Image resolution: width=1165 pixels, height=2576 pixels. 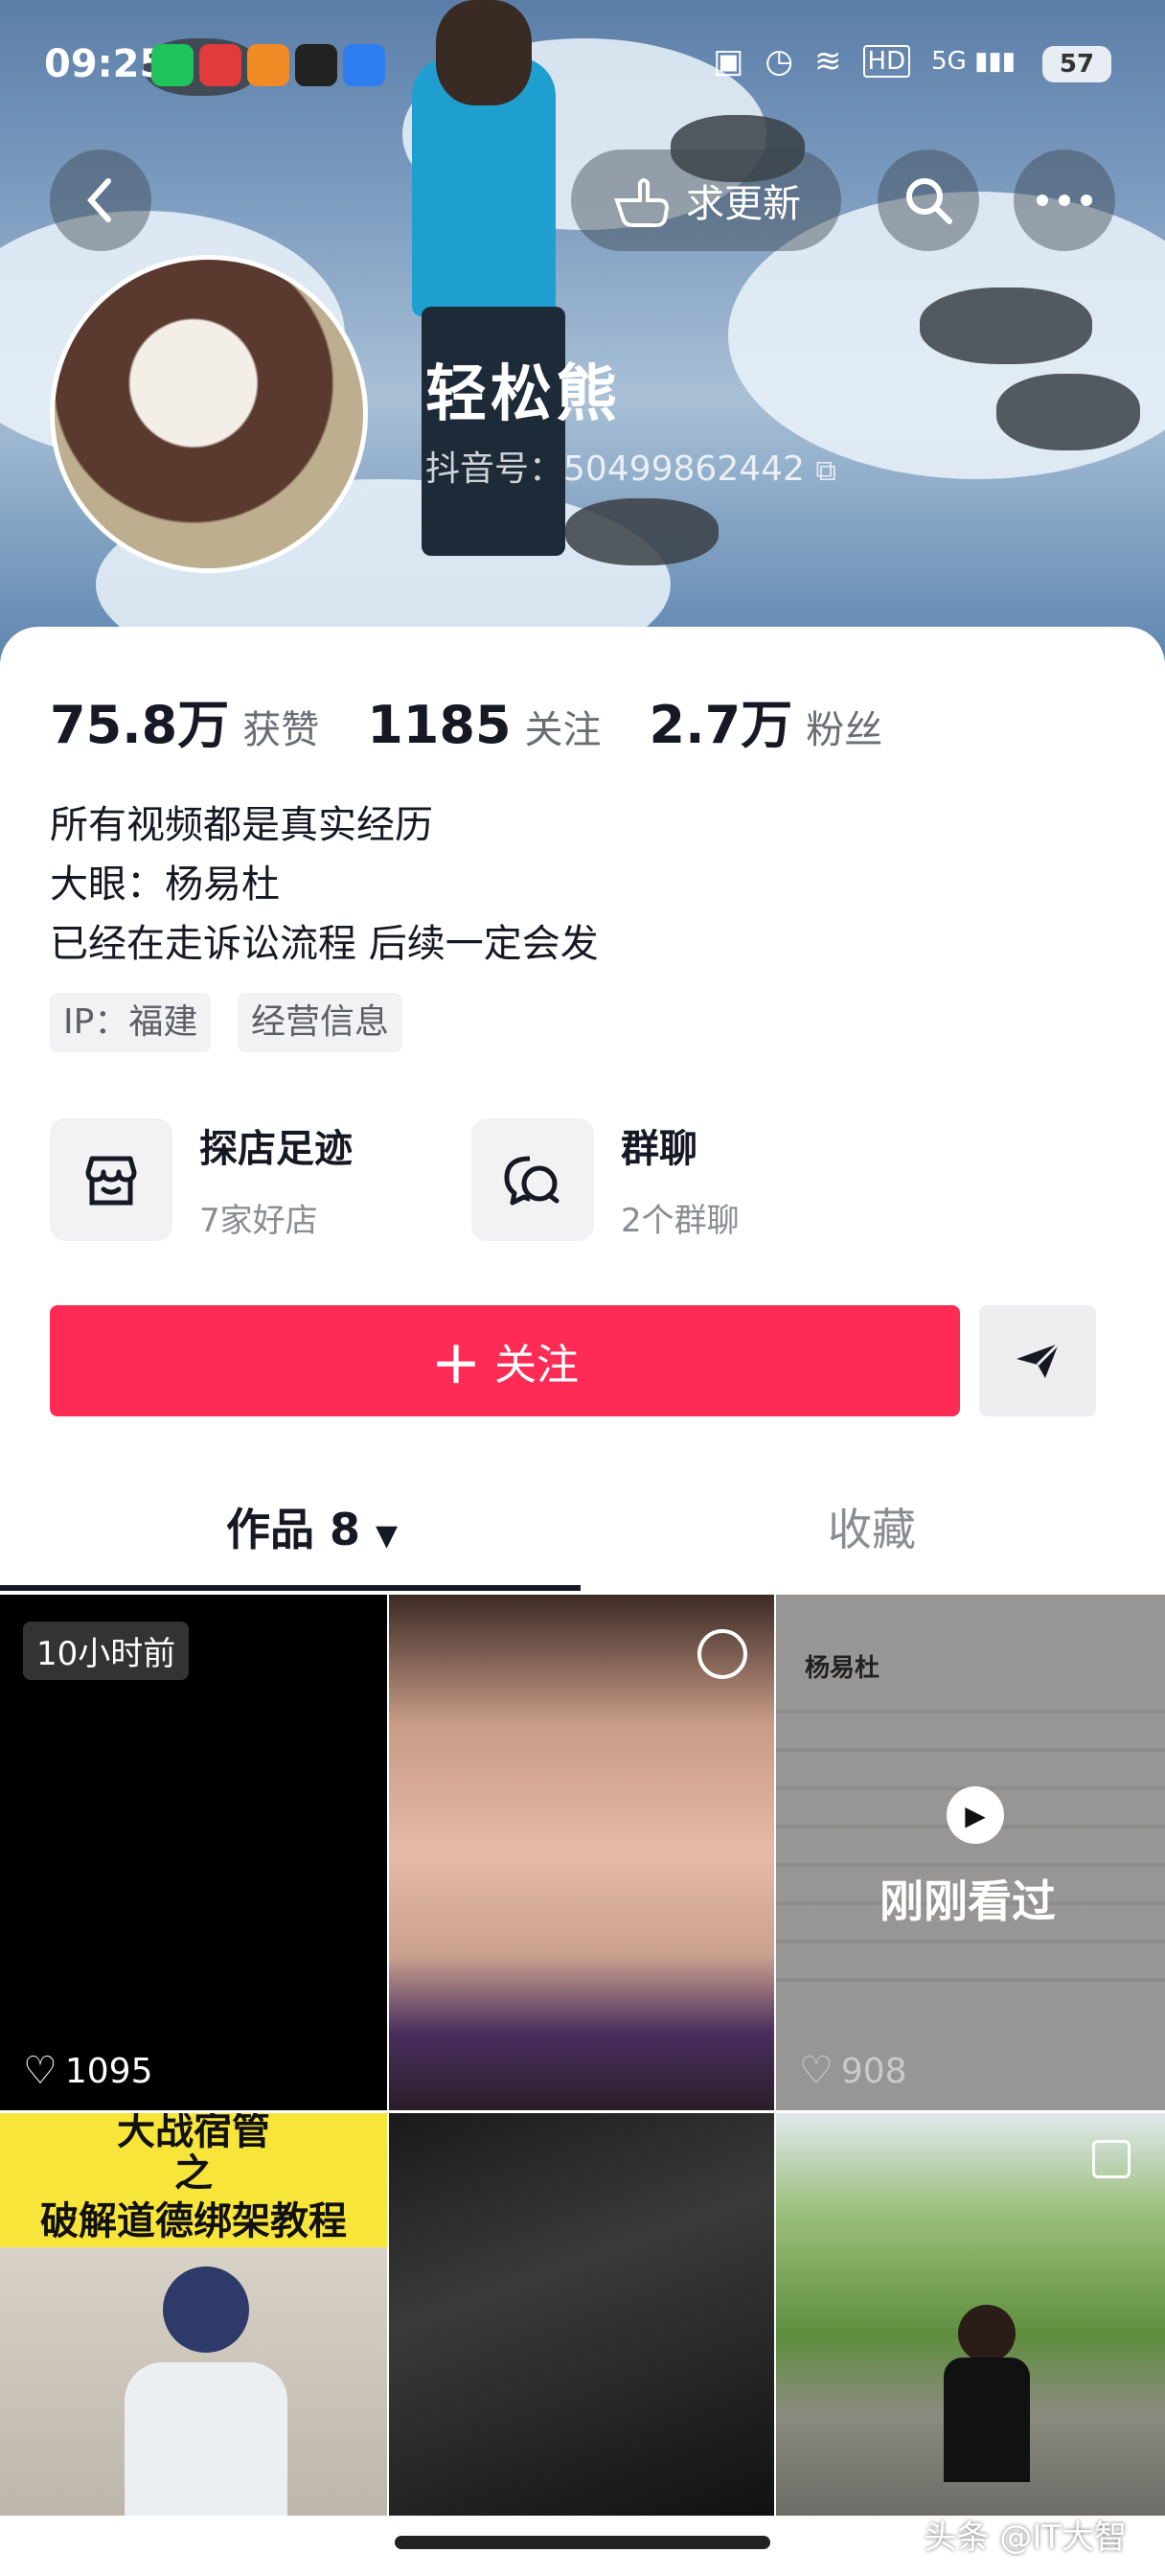 I want to click on tab-works: 作品 8 ▼, so click(x=312, y=1526).